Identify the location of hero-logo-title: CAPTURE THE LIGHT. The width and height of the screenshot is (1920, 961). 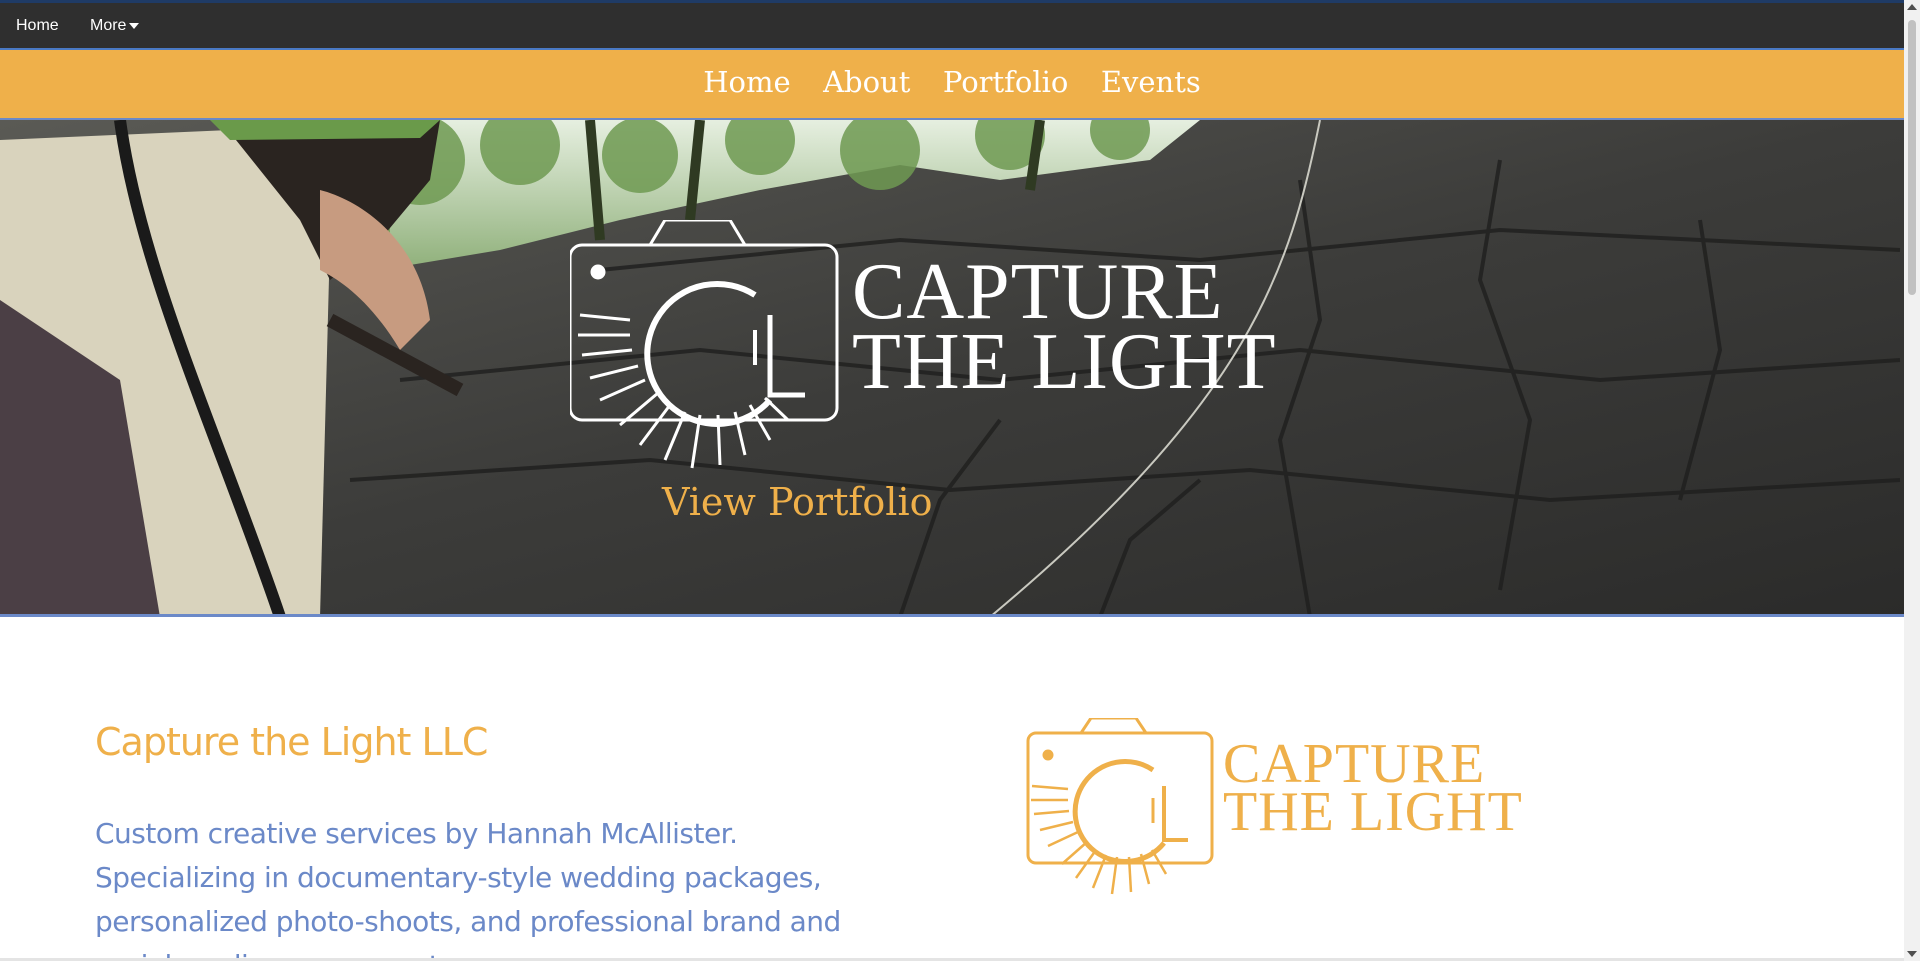
(1064, 327).